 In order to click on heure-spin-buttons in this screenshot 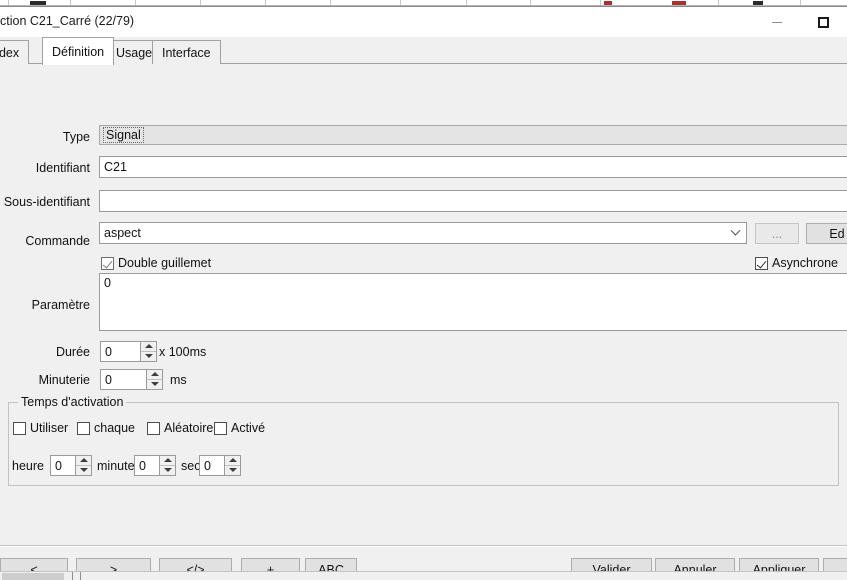, I will do `click(83, 465)`.